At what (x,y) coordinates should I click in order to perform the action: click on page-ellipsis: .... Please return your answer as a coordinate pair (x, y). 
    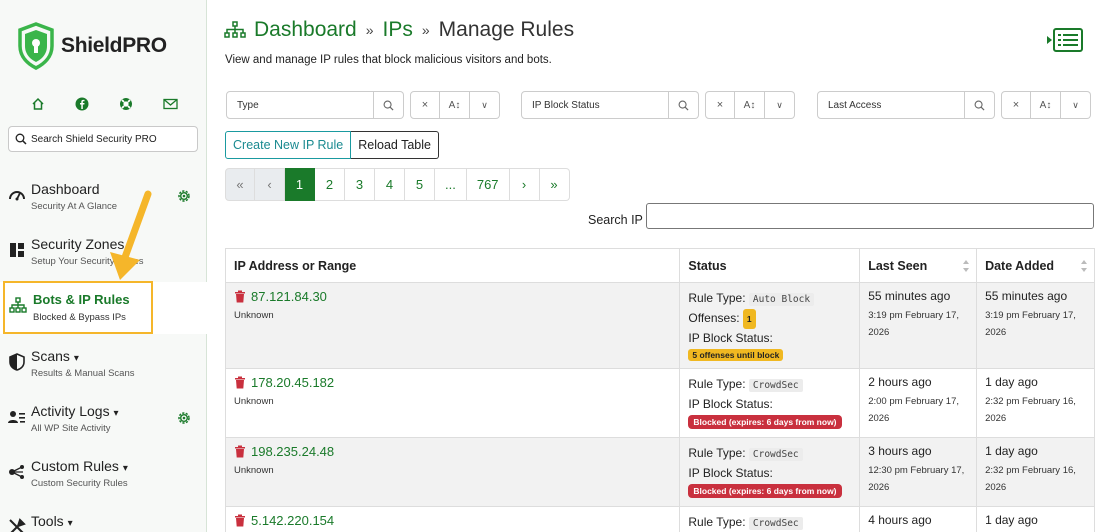
    Looking at the image, I should click on (451, 184).